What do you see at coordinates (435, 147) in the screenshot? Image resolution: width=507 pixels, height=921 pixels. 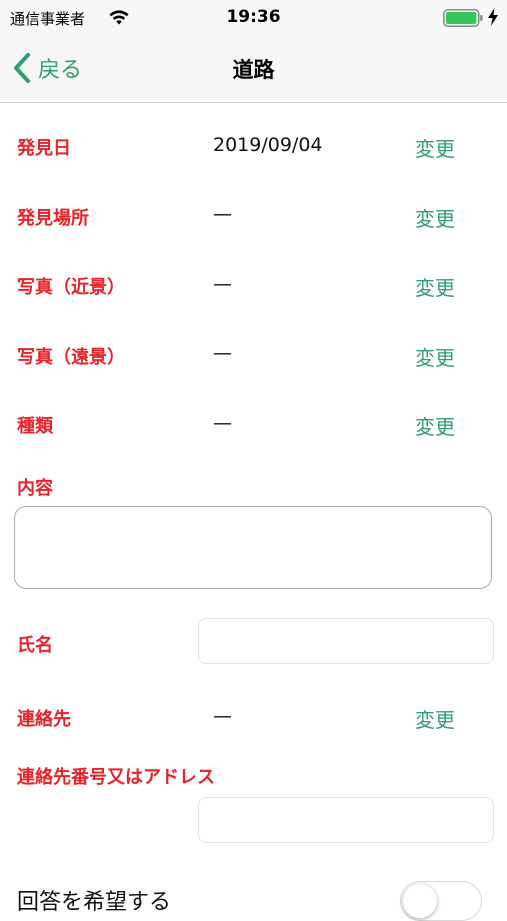 I see `change-discovery-date-button: 変更` at bounding box center [435, 147].